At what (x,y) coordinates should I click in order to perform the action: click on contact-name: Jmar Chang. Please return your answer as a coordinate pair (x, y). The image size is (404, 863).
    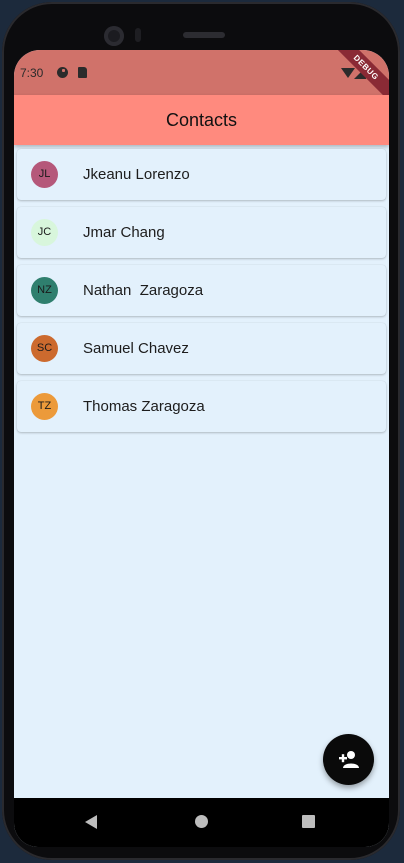
    Looking at the image, I should click on (124, 232).